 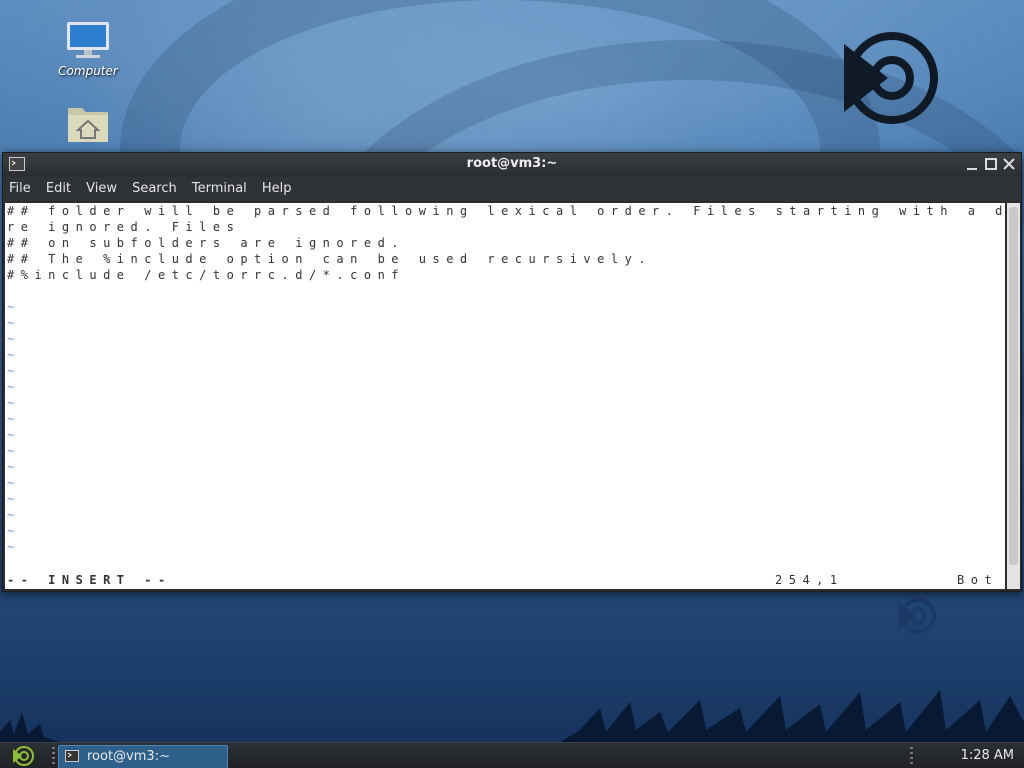 What do you see at coordinates (972, 164) in the screenshot?
I see `minimize-icon` at bounding box center [972, 164].